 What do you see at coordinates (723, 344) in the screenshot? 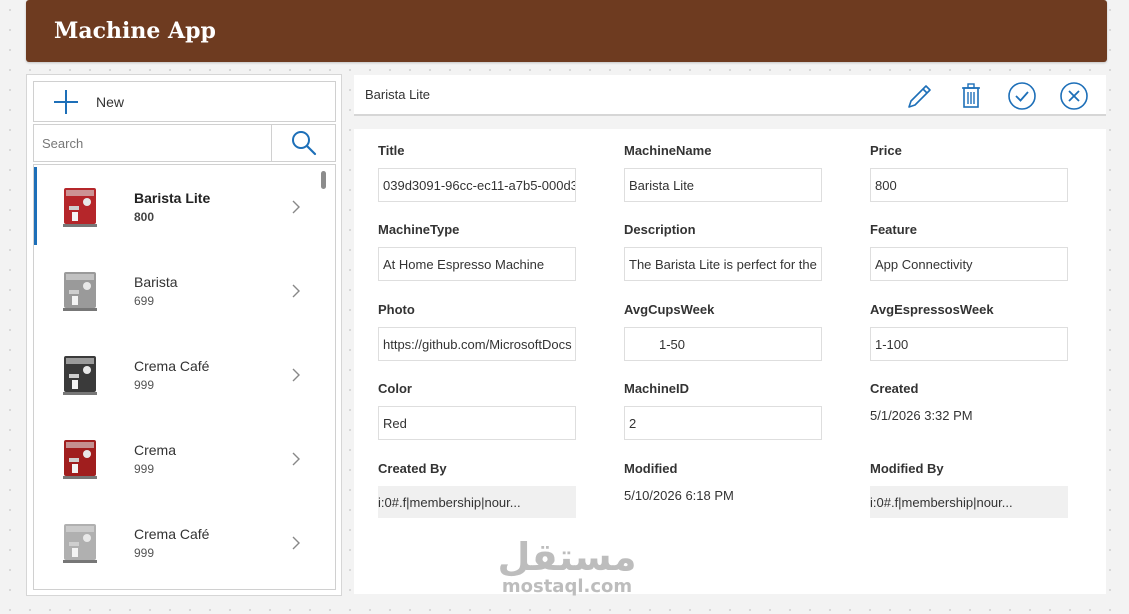
I see `avg-cups-week-input: 1-50` at bounding box center [723, 344].